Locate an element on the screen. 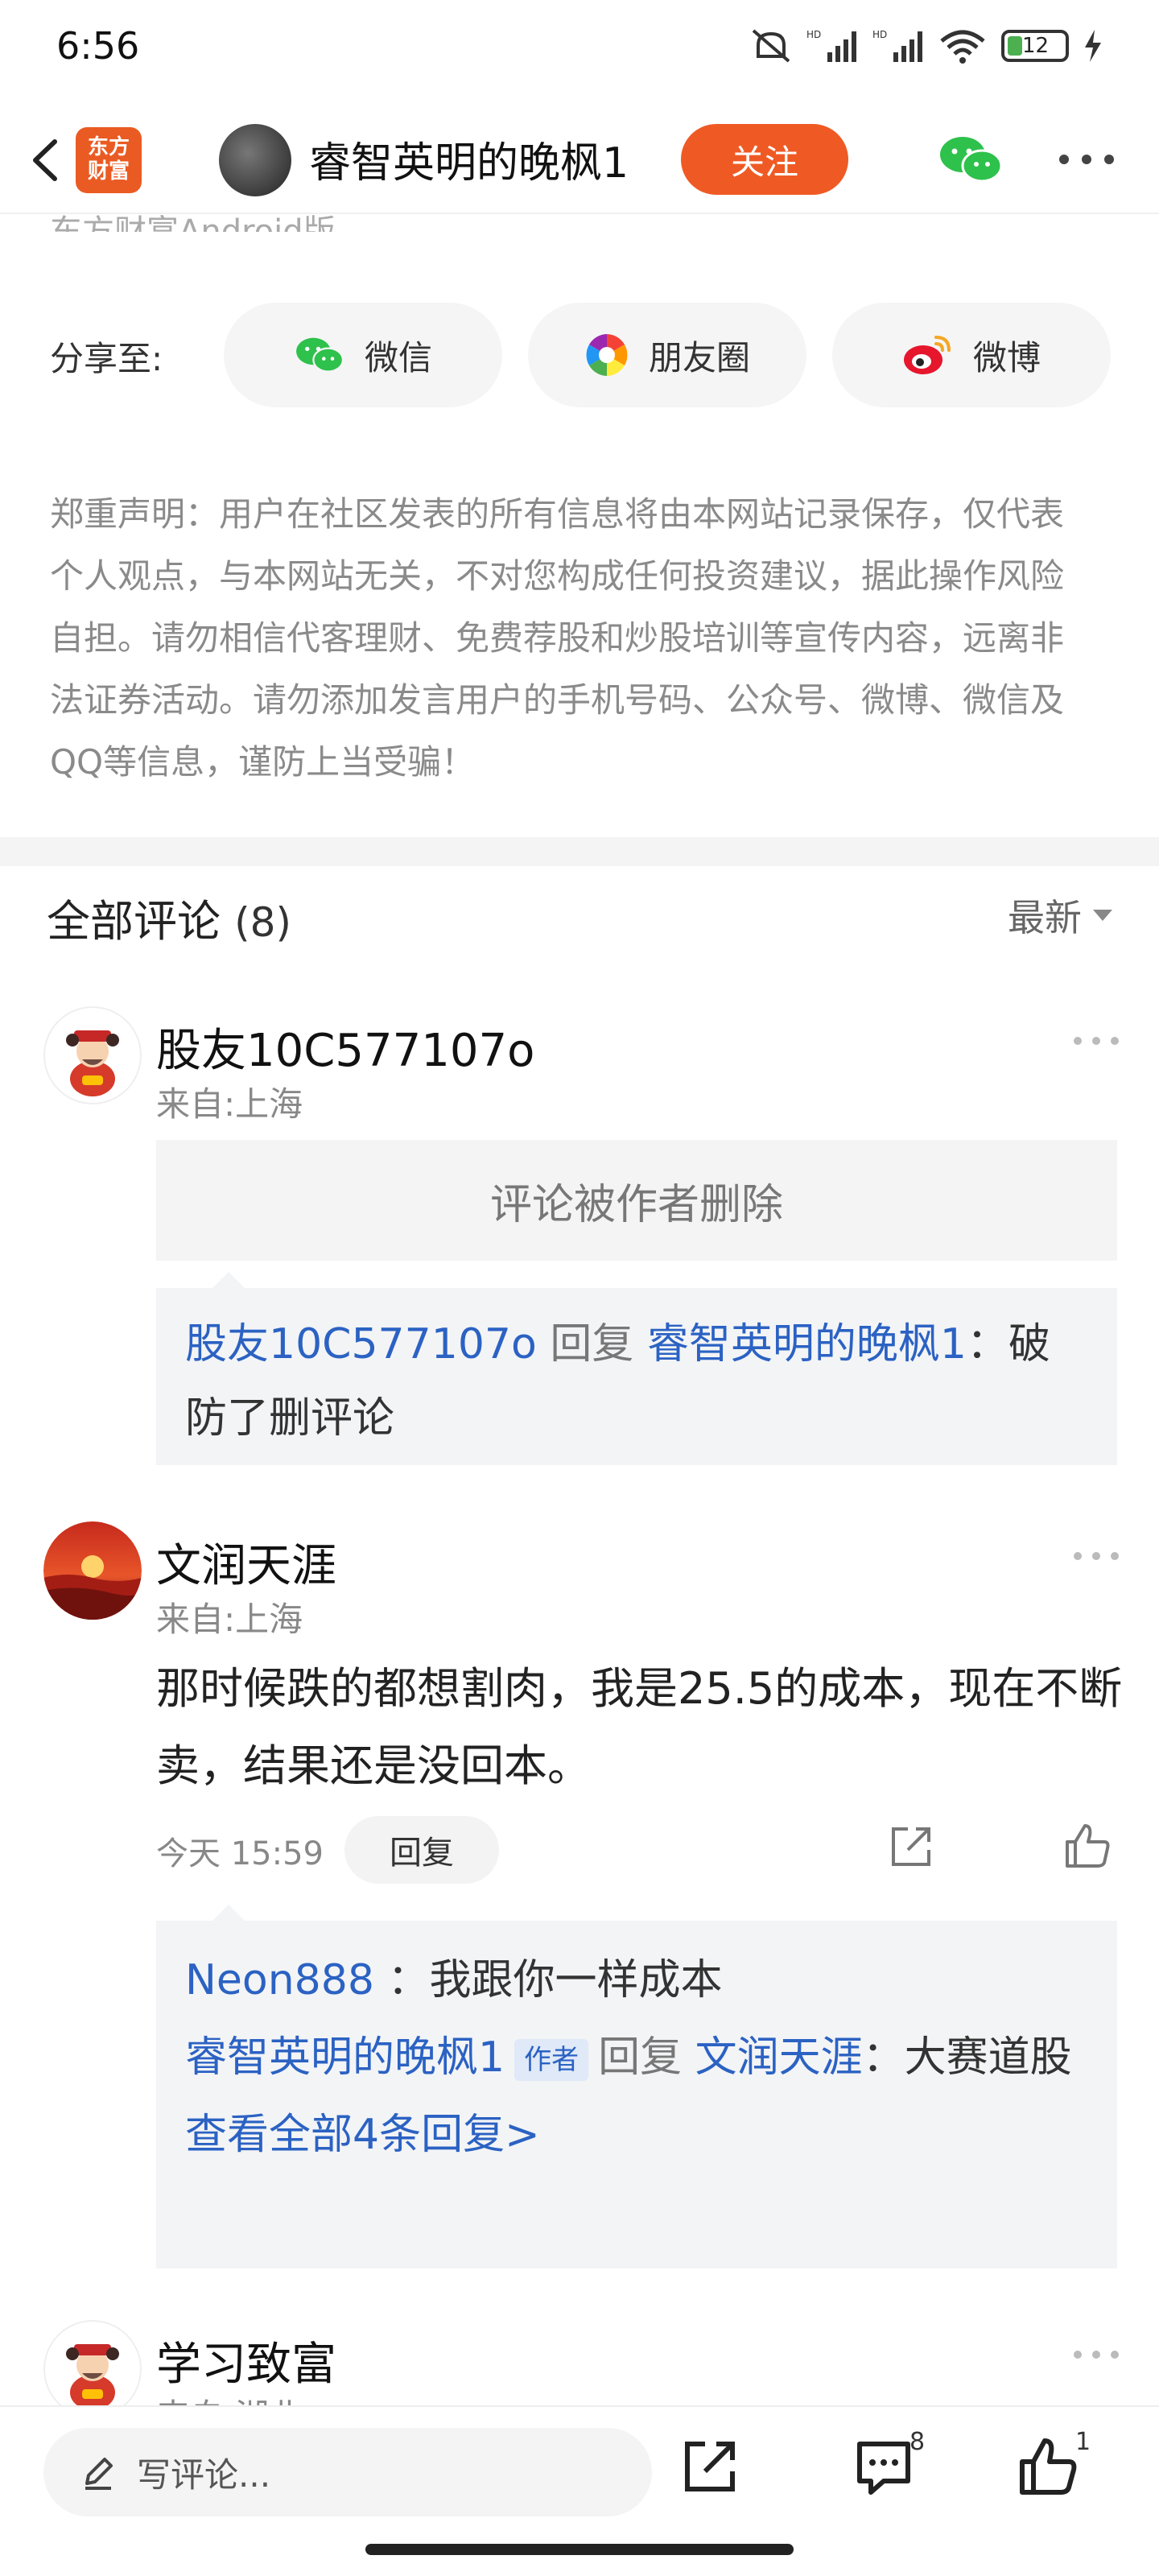 This screenshot has width=1159, height=2576. section-divider is located at coordinates (579, 851).